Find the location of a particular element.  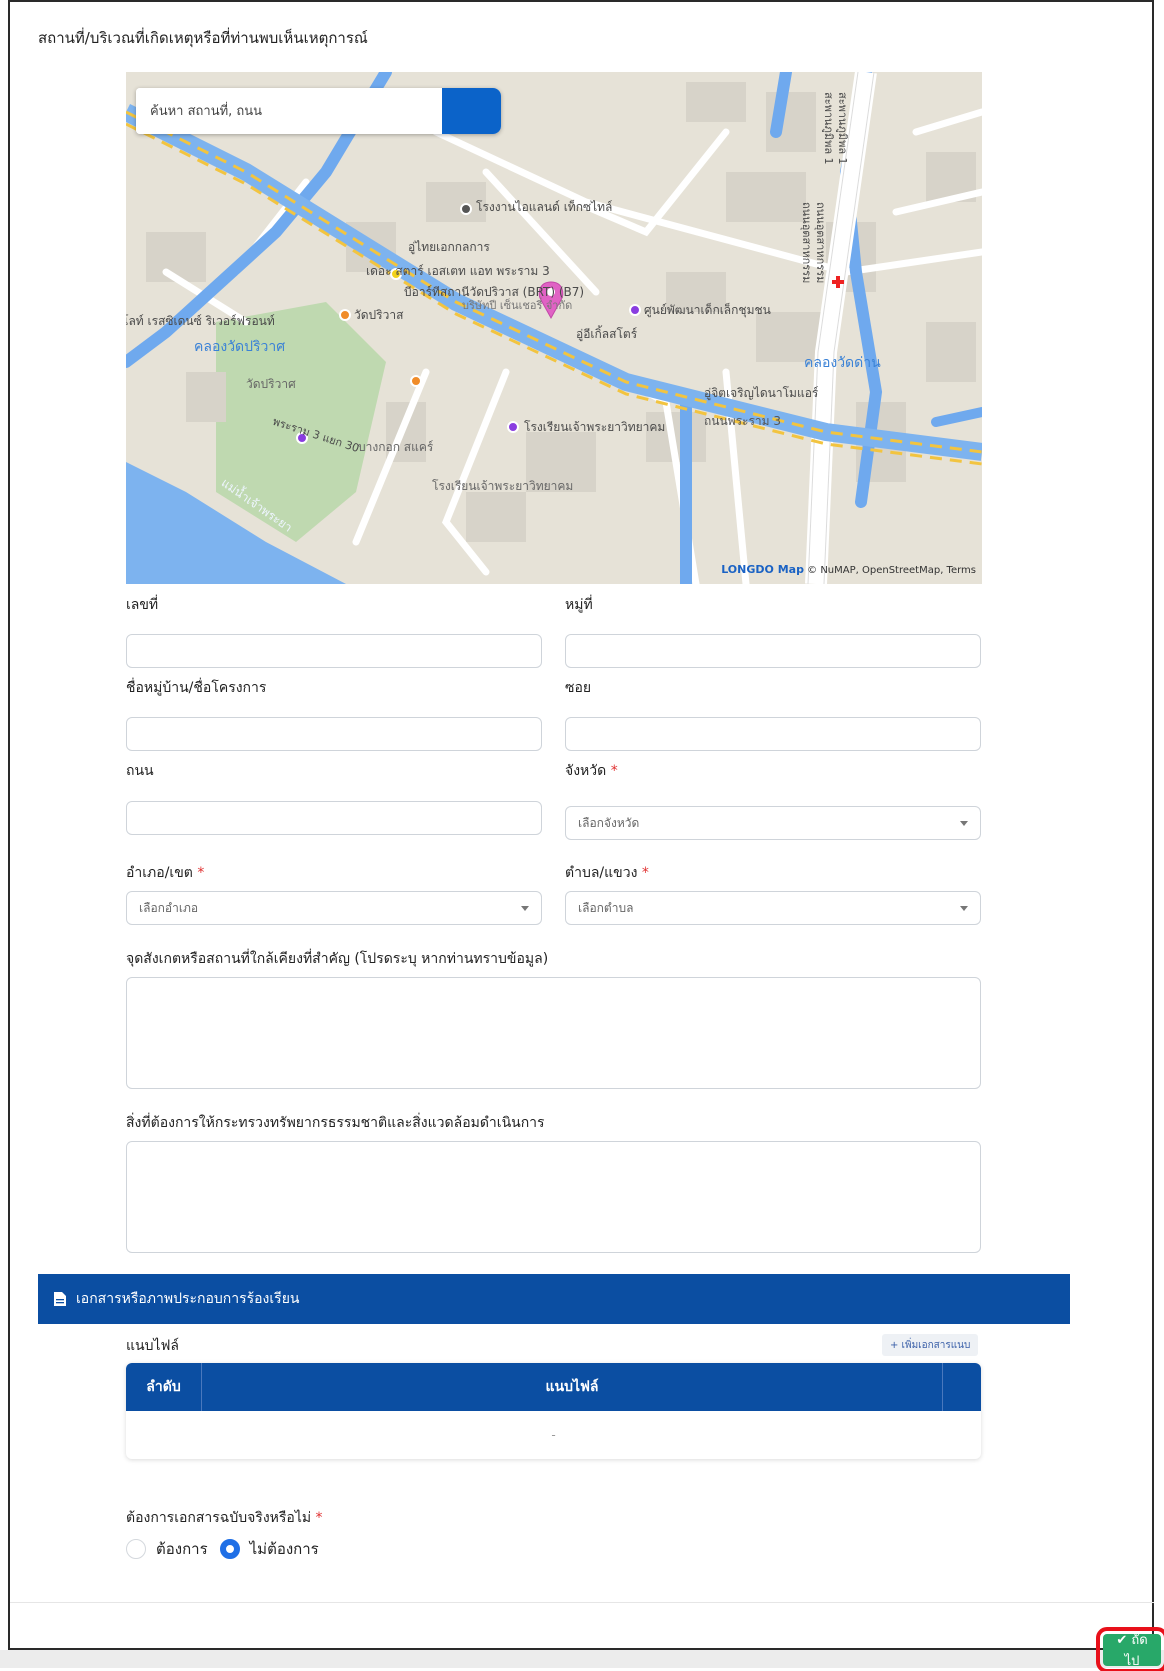

map-label-school2: โรงเรียนเจ้าพระยาวิทยาคม is located at coordinates (503, 486).